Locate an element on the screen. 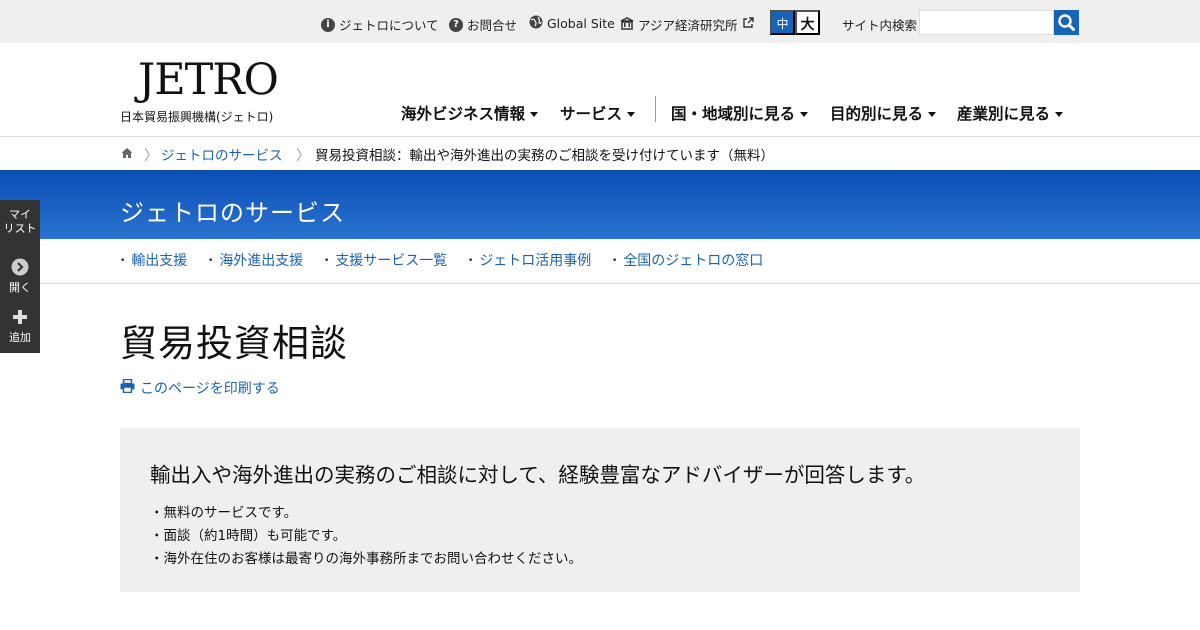  nav-divider is located at coordinates (655, 109).